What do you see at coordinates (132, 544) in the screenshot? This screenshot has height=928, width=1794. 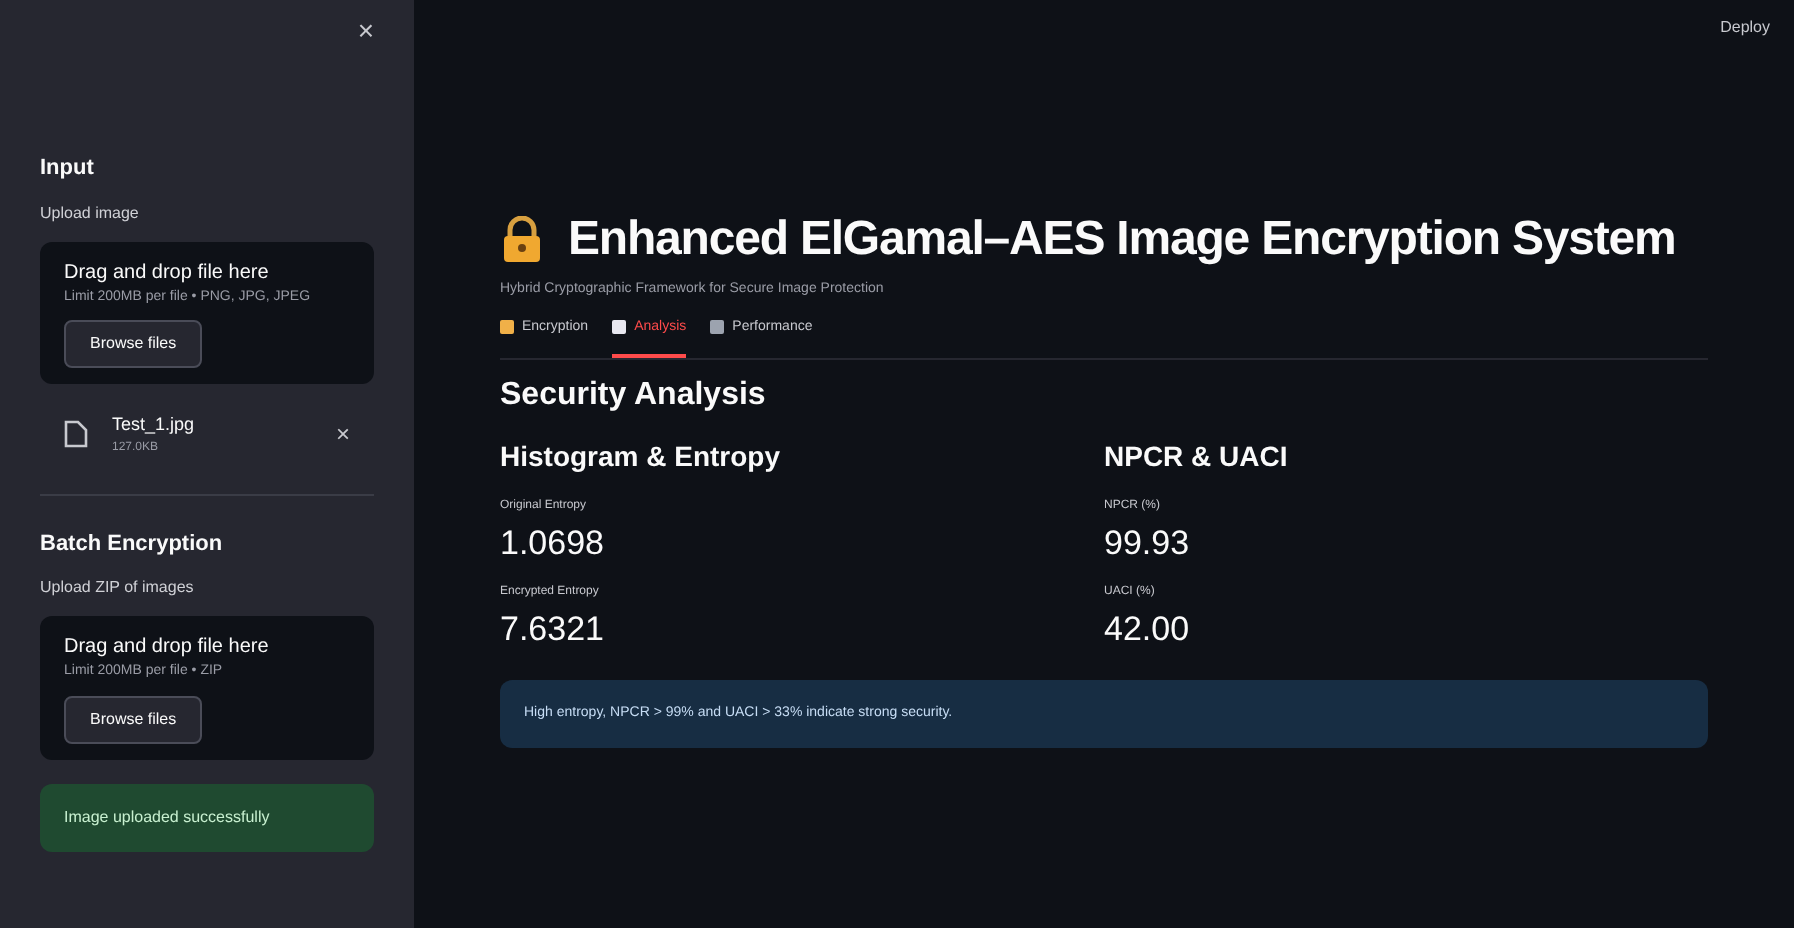 I see `section-title: Batch Encryption` at bounding box center [132, 544].